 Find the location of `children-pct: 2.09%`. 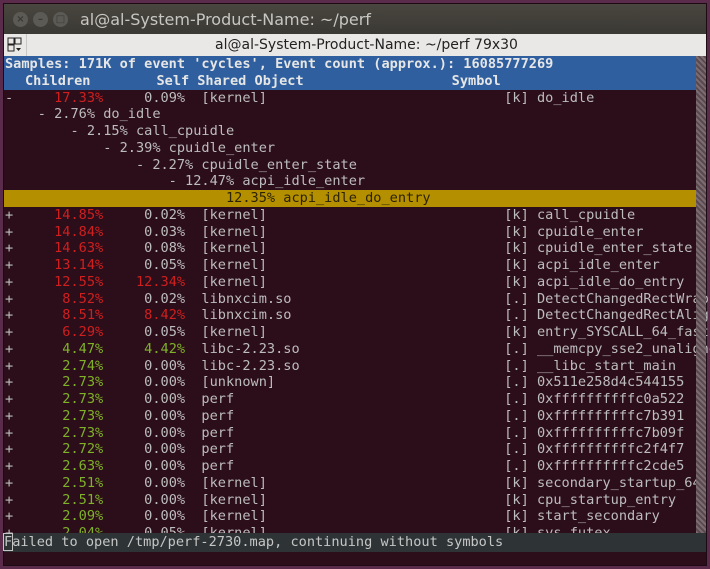

children-pct: 2.09% is located at coordinates (58, 516).